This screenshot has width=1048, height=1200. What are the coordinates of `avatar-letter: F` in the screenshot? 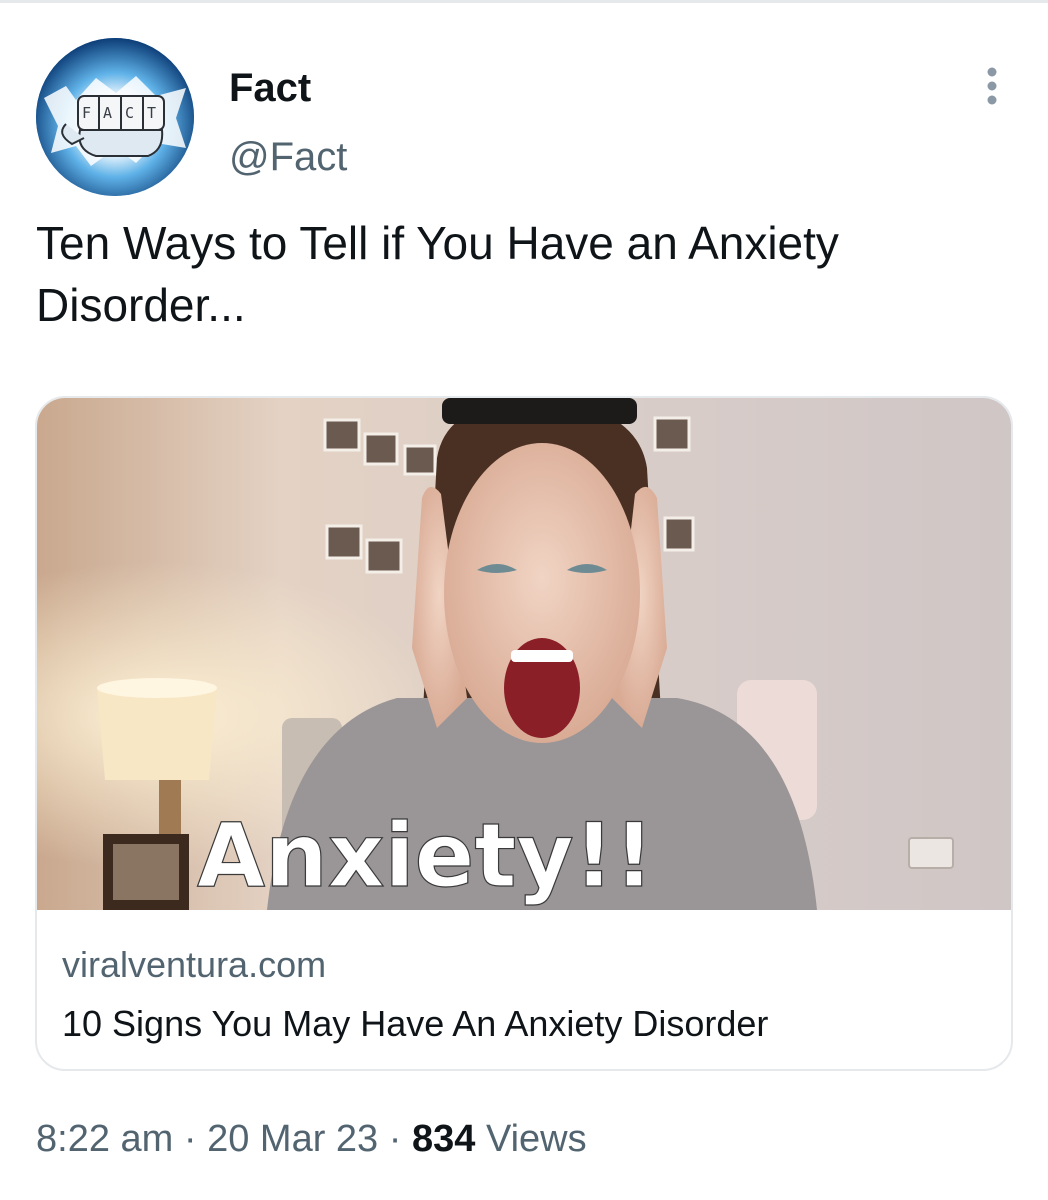 It's located at (86, 113).